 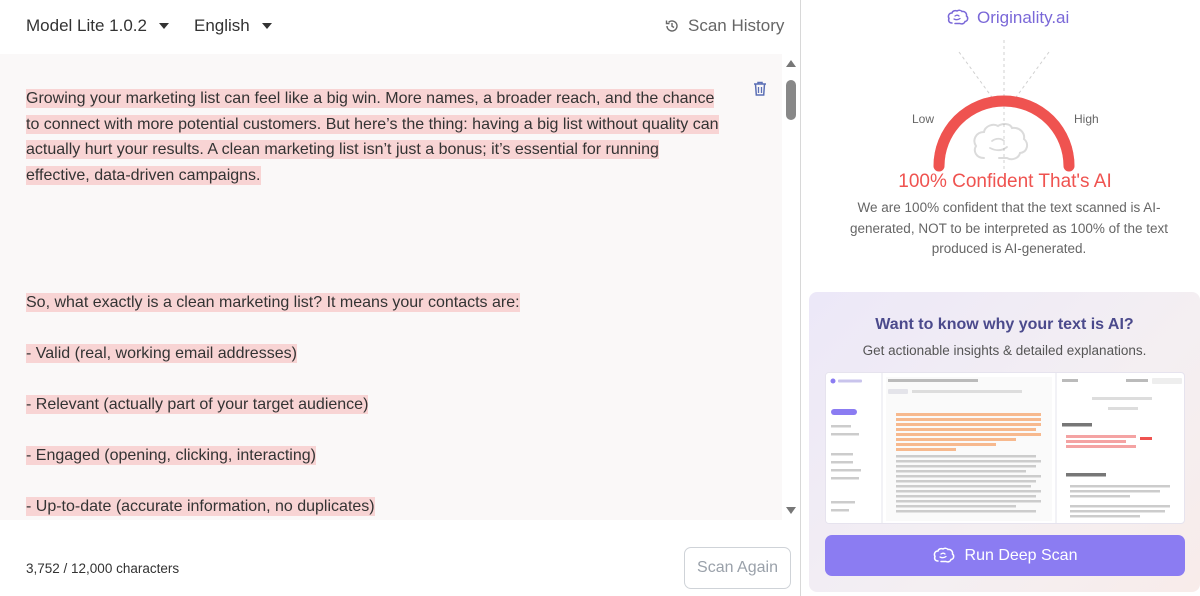 I want to click on gauge-low-label: Low, so click(x=923, y=119).